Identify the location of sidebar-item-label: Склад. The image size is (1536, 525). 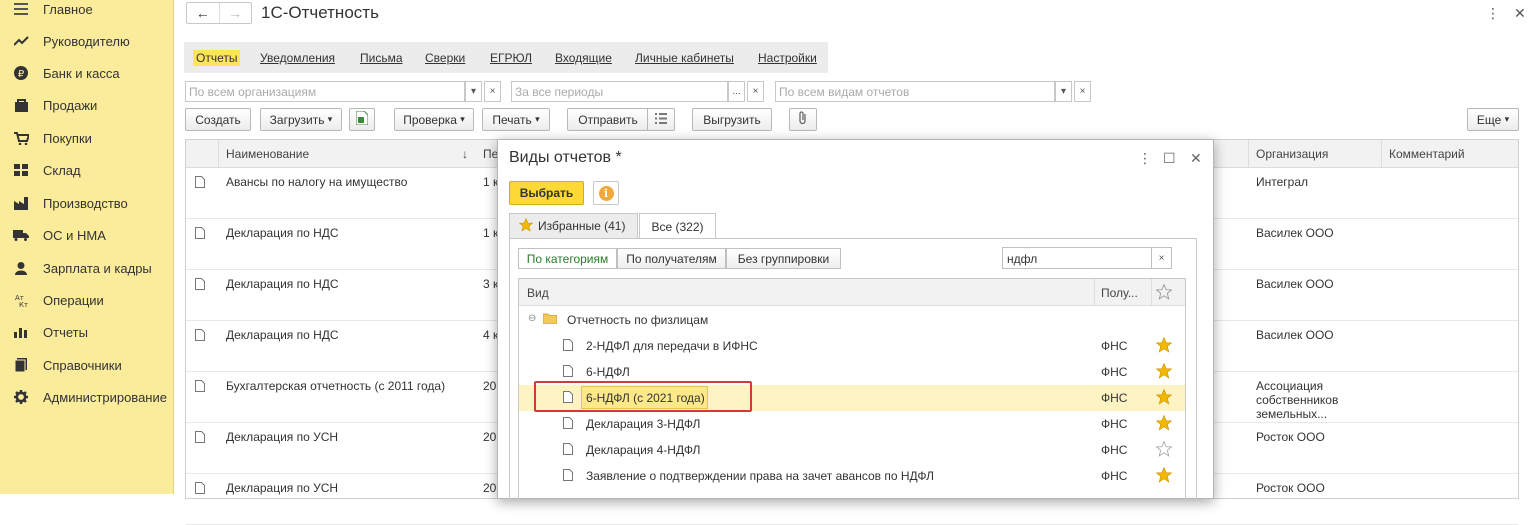
(62, 170).